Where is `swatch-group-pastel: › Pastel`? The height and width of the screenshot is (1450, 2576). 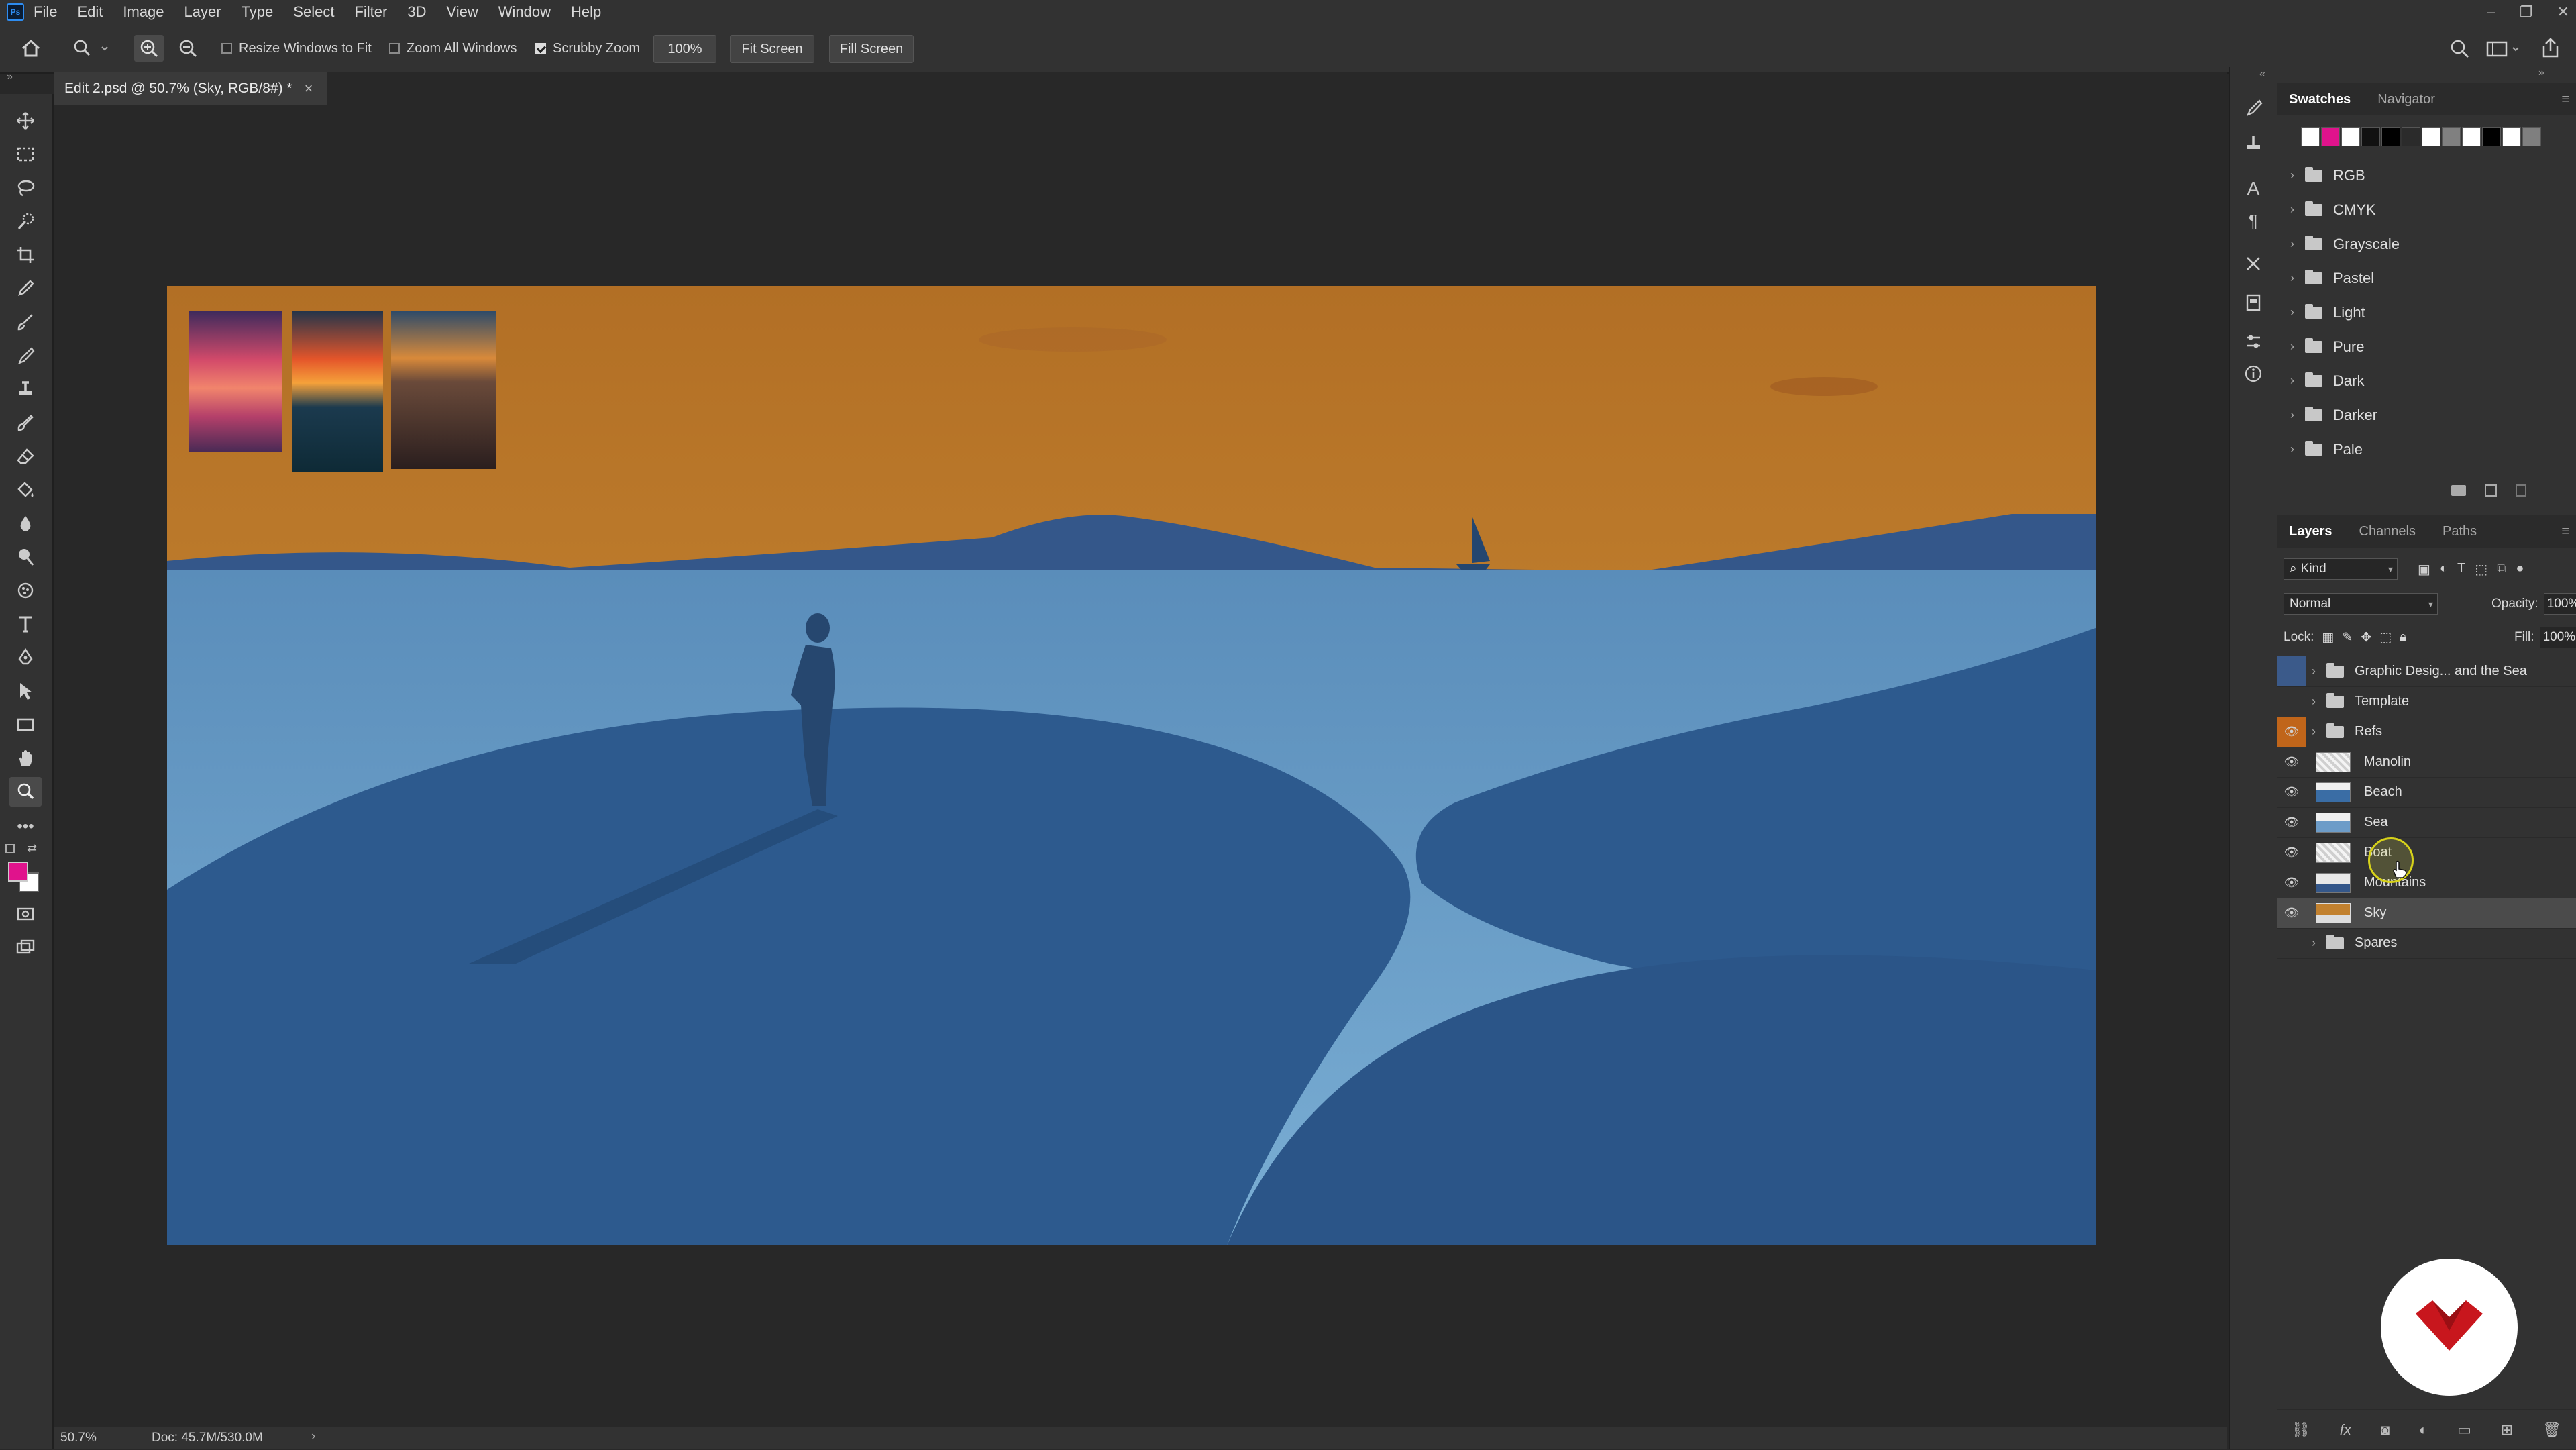
swatch-group-pastel: › Pastel is located at coordinates (2431, 278).